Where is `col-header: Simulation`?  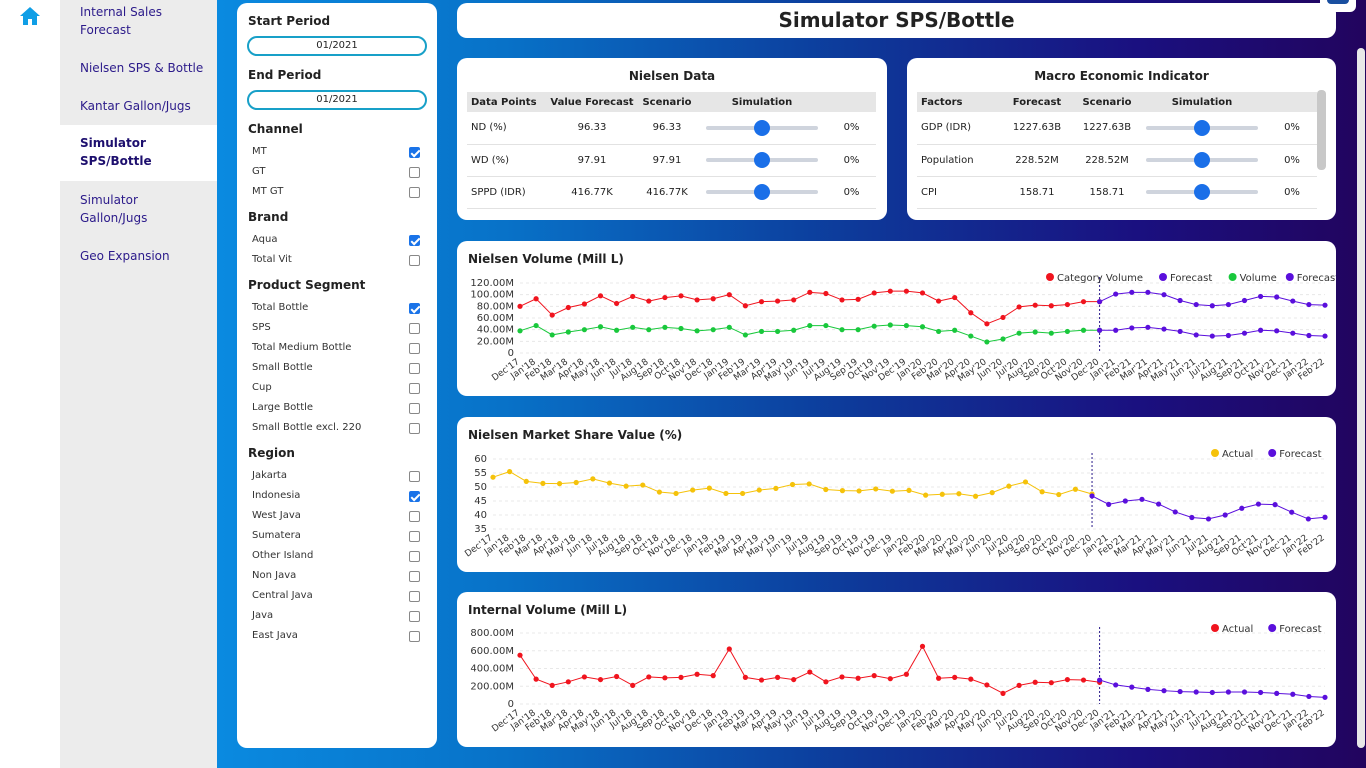
col-header: Simulation is located at coordinates (1202, 102).